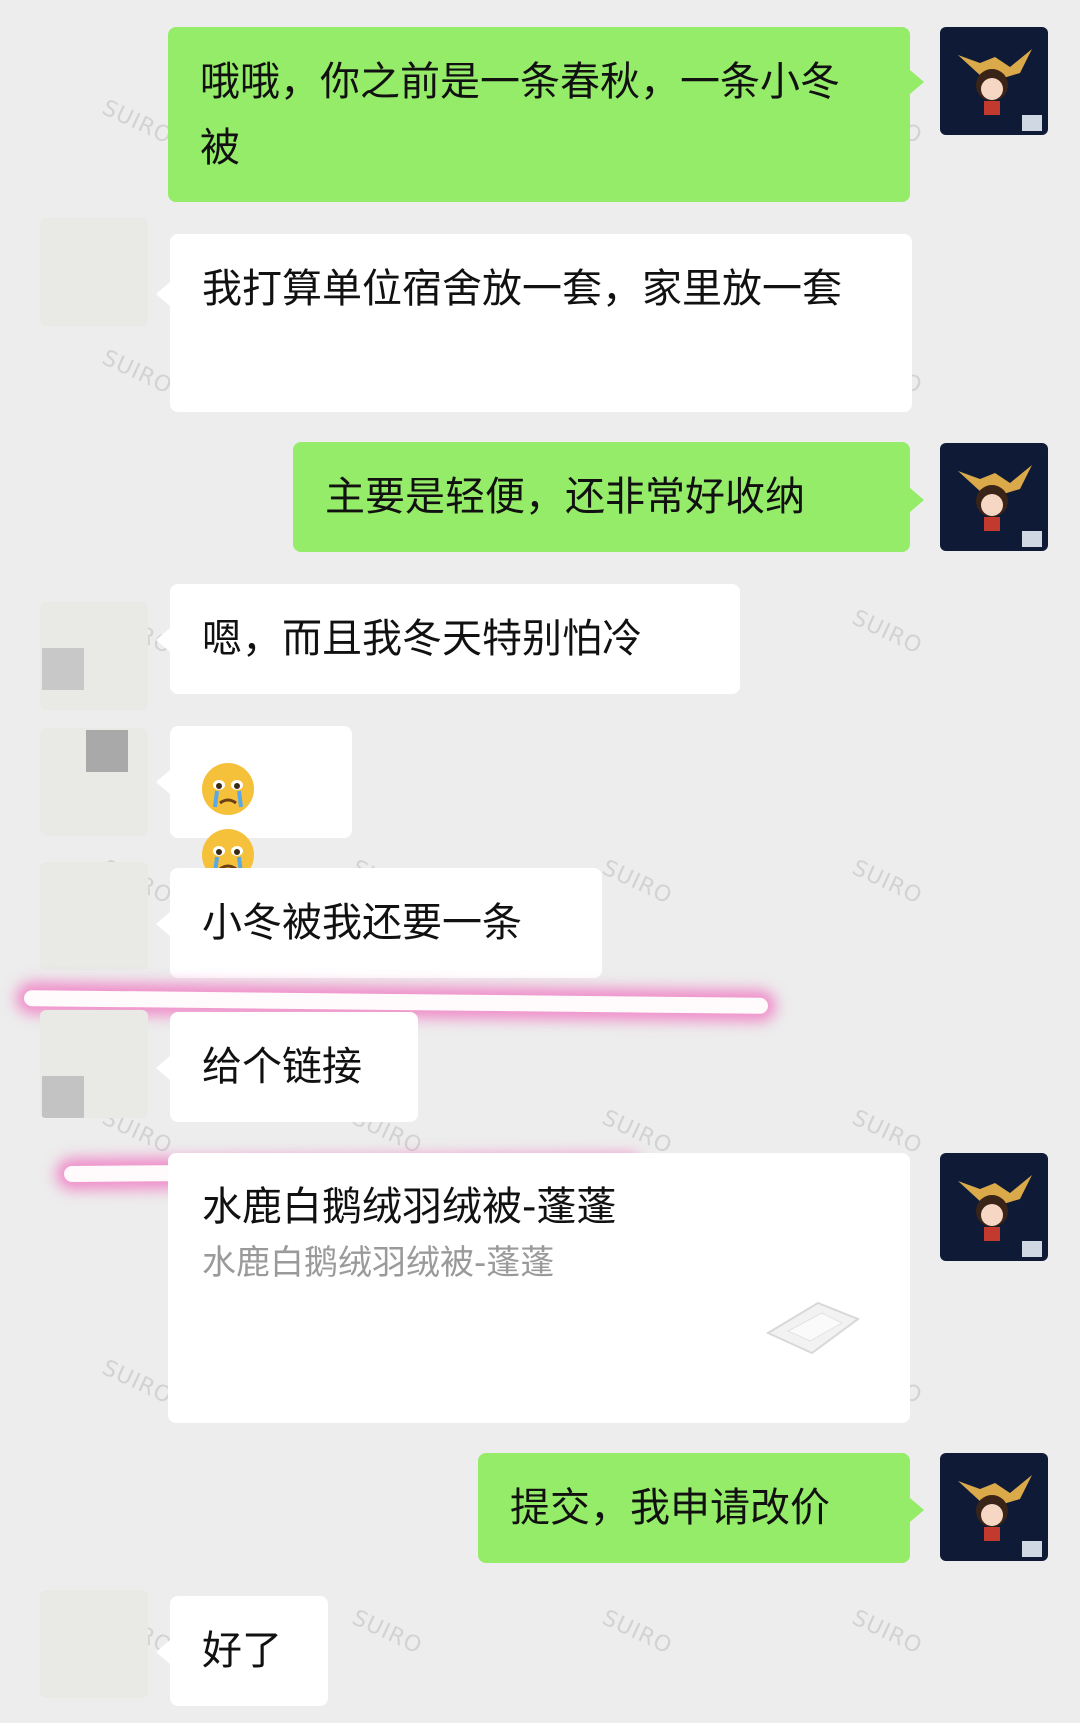 This screenshot has height=1723, width=1080. I want to click on message-text: 好了, so click(242, 1651).